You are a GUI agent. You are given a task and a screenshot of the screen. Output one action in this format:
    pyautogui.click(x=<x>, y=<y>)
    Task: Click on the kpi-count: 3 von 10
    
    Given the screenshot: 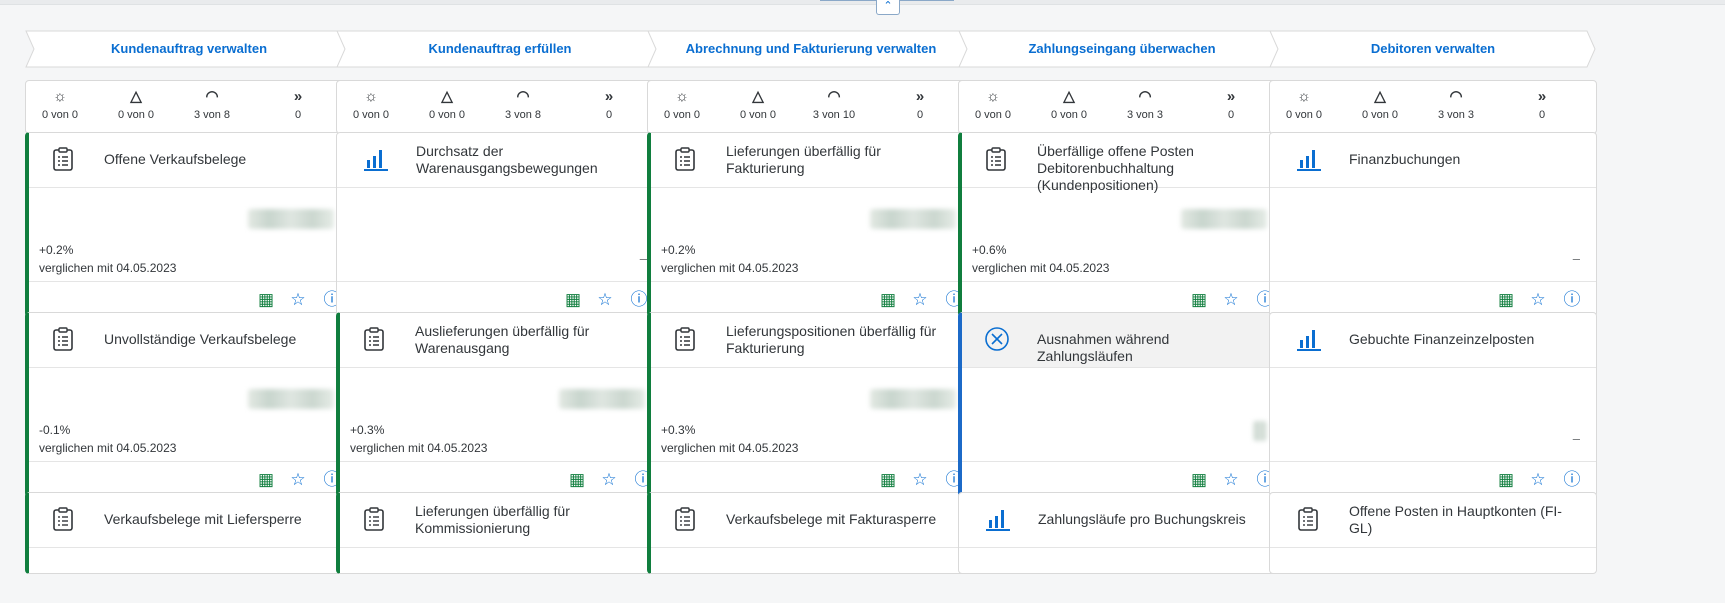 What is the action you would take?
    pyautogui.click(x=834, y=115)
    